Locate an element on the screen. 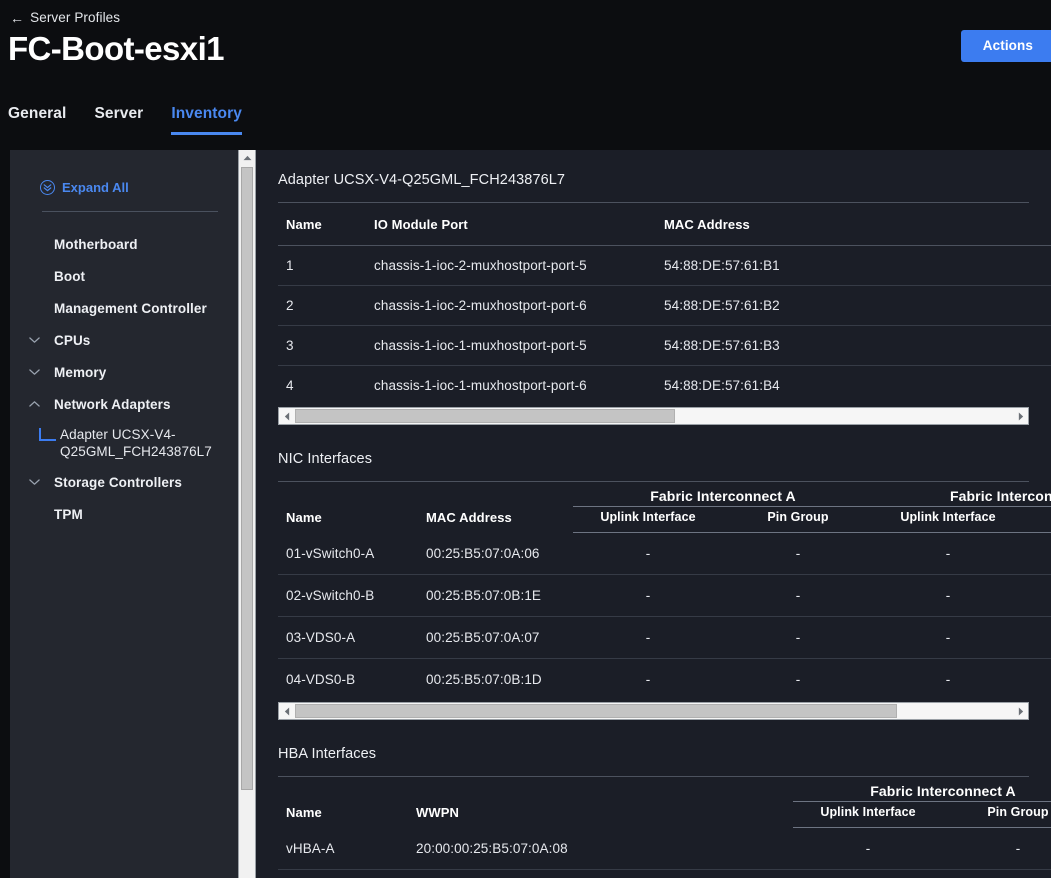  cell-mac-address: 54:88:DE:57:61:B3 is located at coordinates (853, 345).